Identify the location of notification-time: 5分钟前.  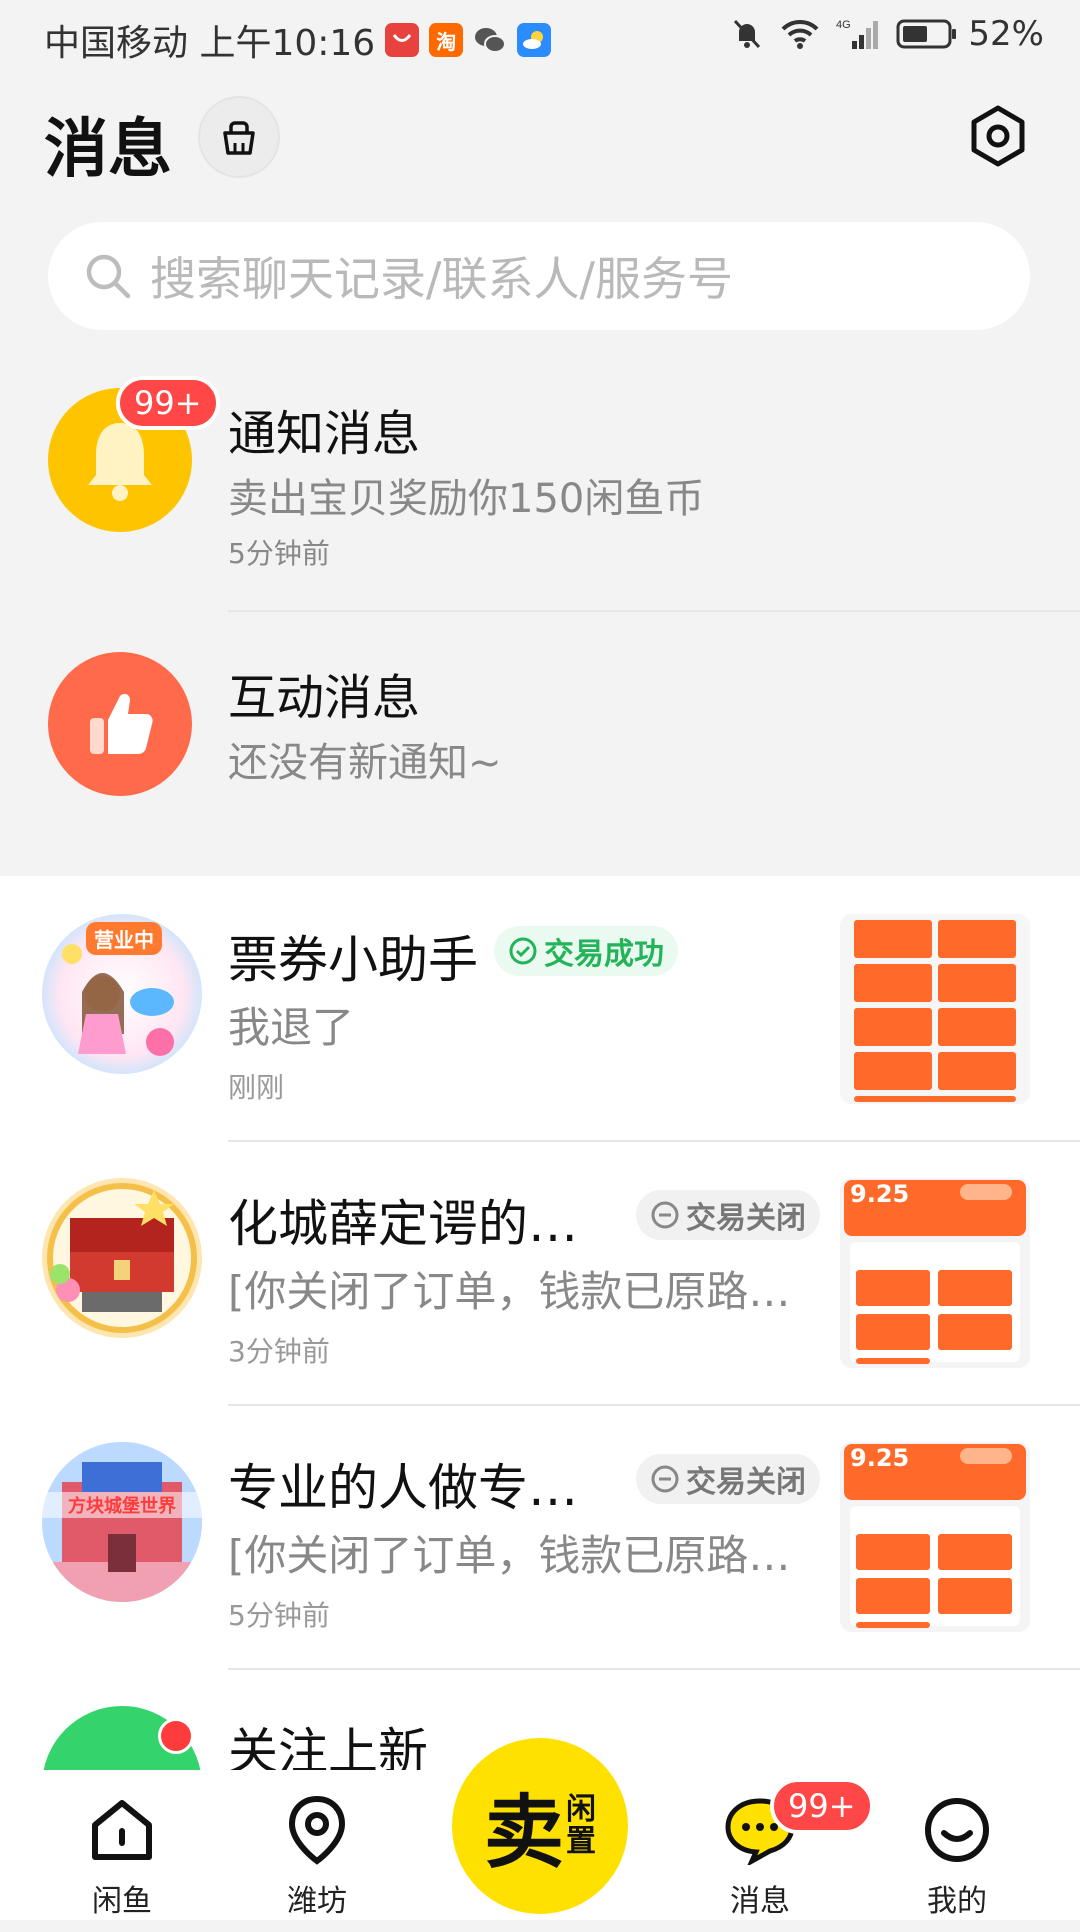
(279, 553).